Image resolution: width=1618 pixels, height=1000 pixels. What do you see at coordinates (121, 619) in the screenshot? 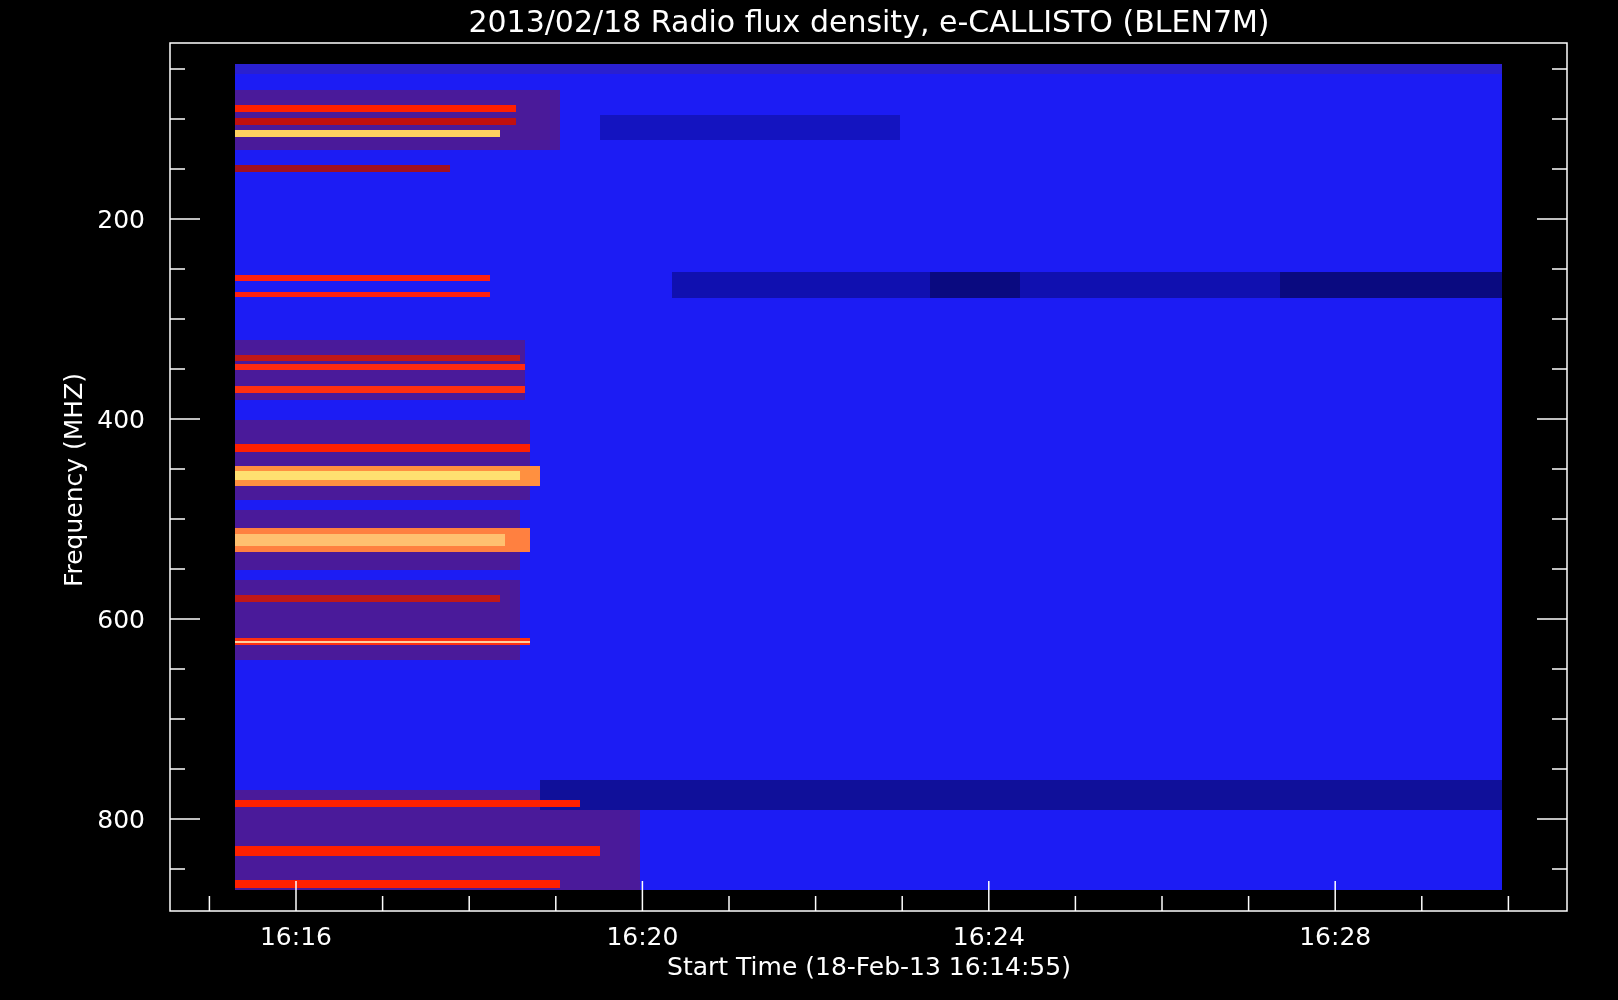
I see `tick-label: 600` at bounding box center [121, 619].